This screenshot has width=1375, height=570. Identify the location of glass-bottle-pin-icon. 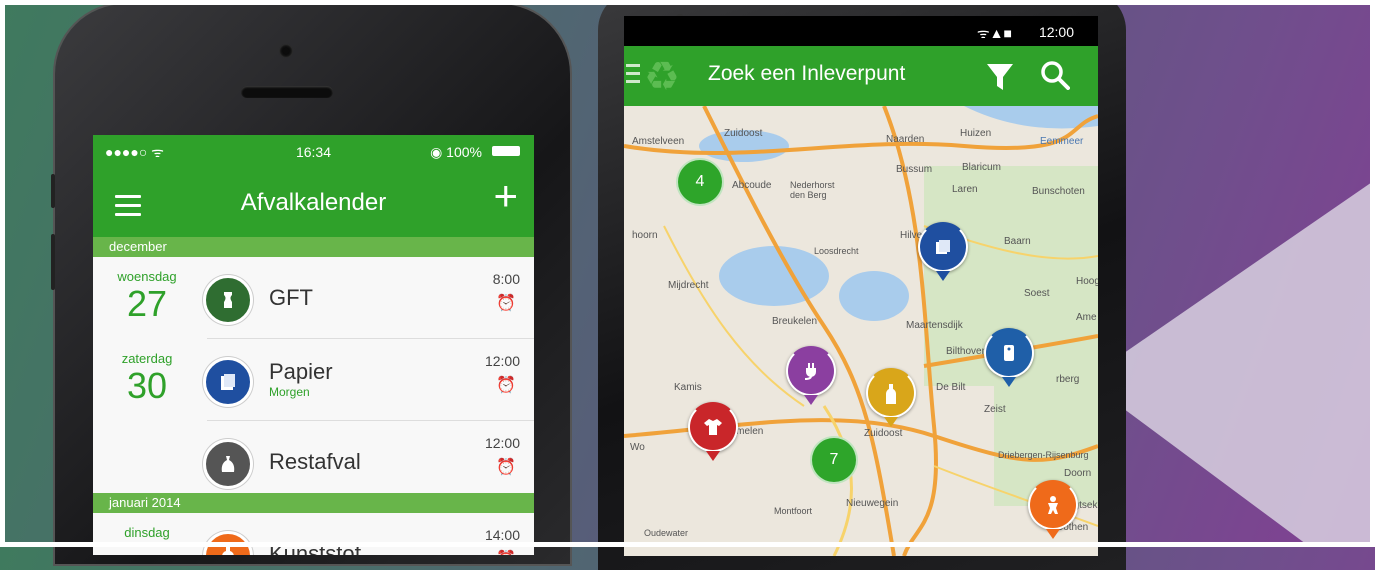
(891, 397).